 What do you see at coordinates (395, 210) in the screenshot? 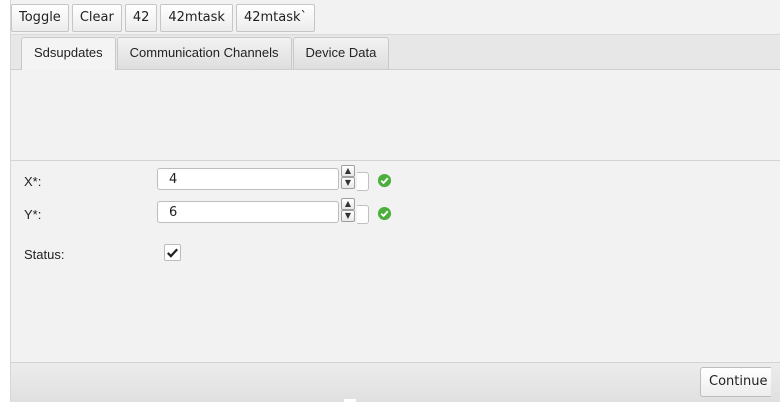
I see `form-row-y: Y*: ▲ ▼` at bounding box center [395, 210].